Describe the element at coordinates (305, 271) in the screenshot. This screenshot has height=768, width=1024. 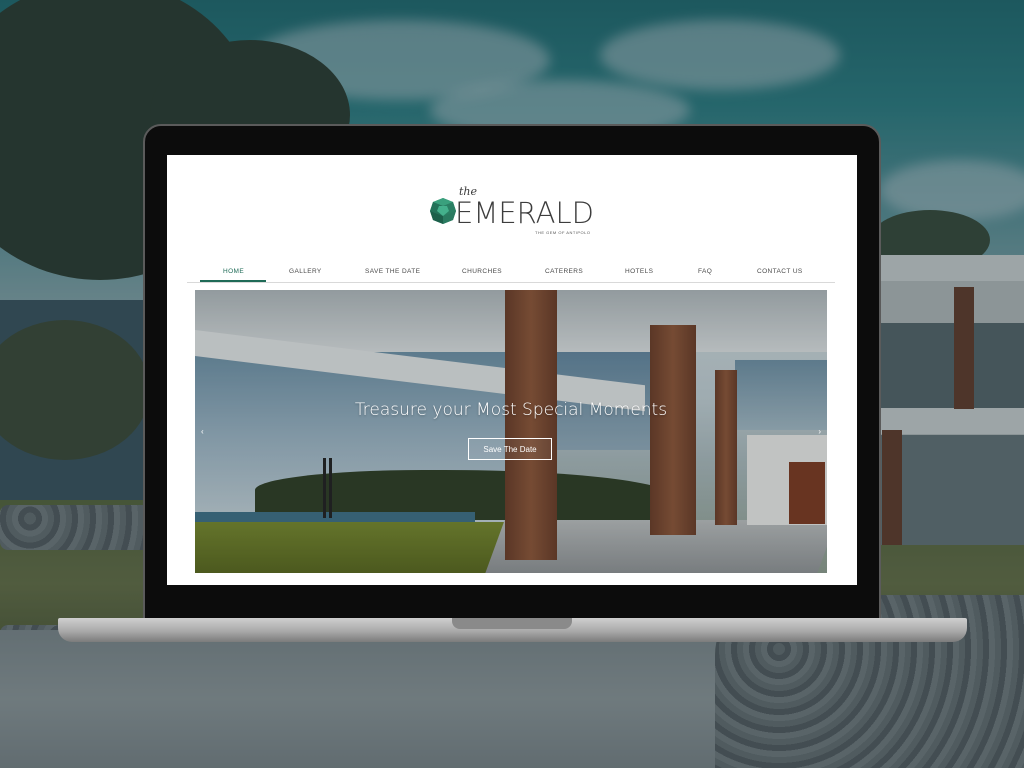
I see `nav-item-gallery: GALLERY` at that location.